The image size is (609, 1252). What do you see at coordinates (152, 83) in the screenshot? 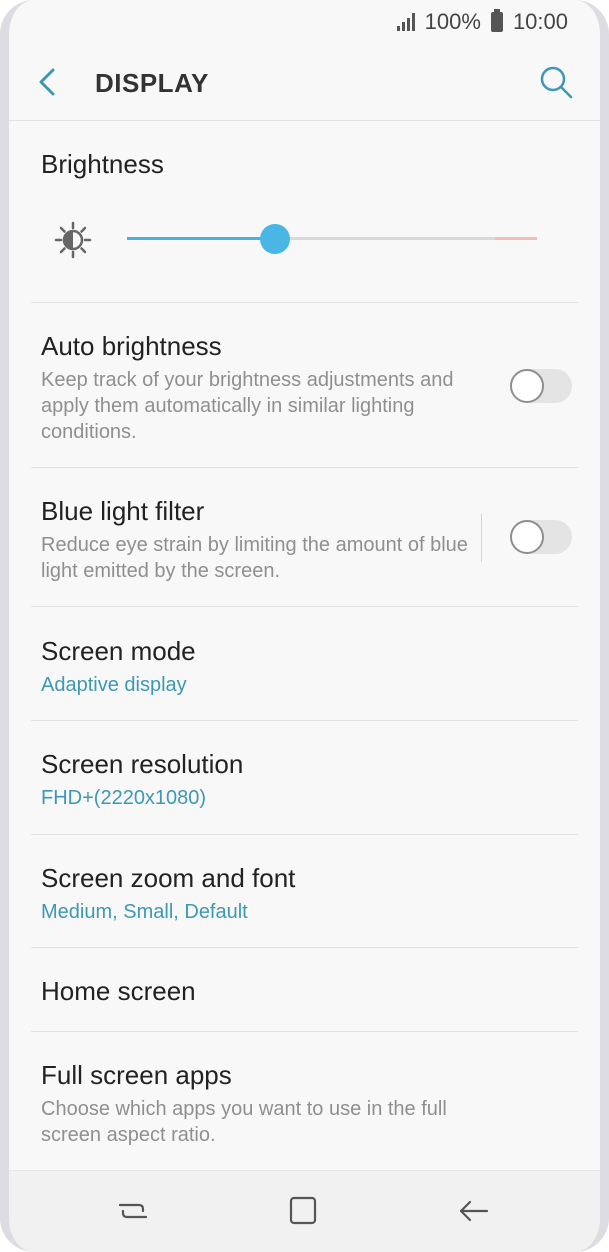
I see `page-title: DISPLAY` at bounding box center [152, 83].